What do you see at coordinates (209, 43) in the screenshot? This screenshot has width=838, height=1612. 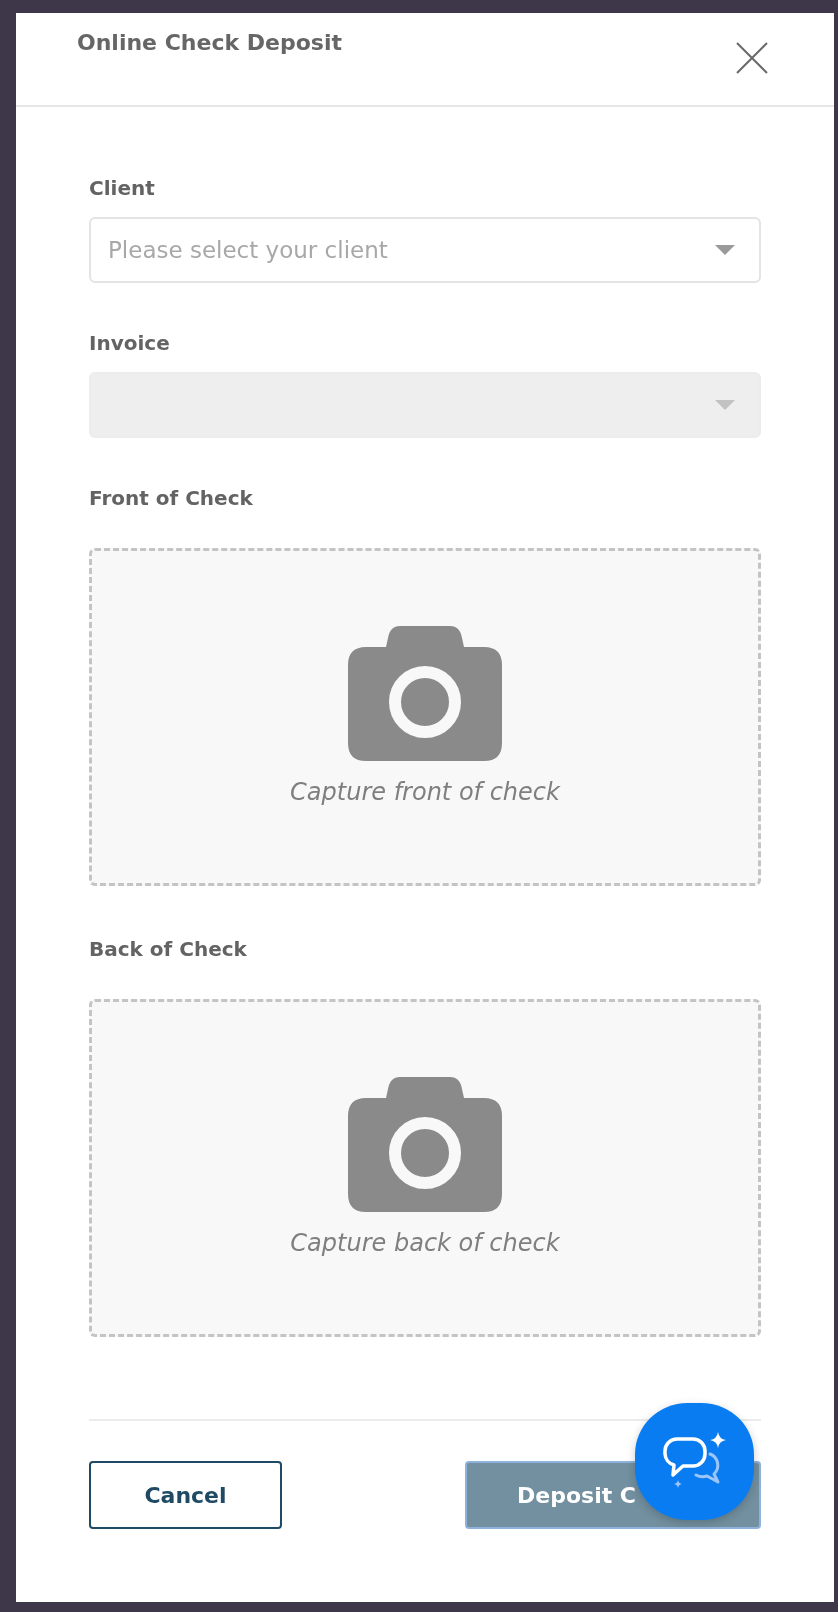 I see `dialog-title: Online Check Deposit` at bounding box center [209, 43].